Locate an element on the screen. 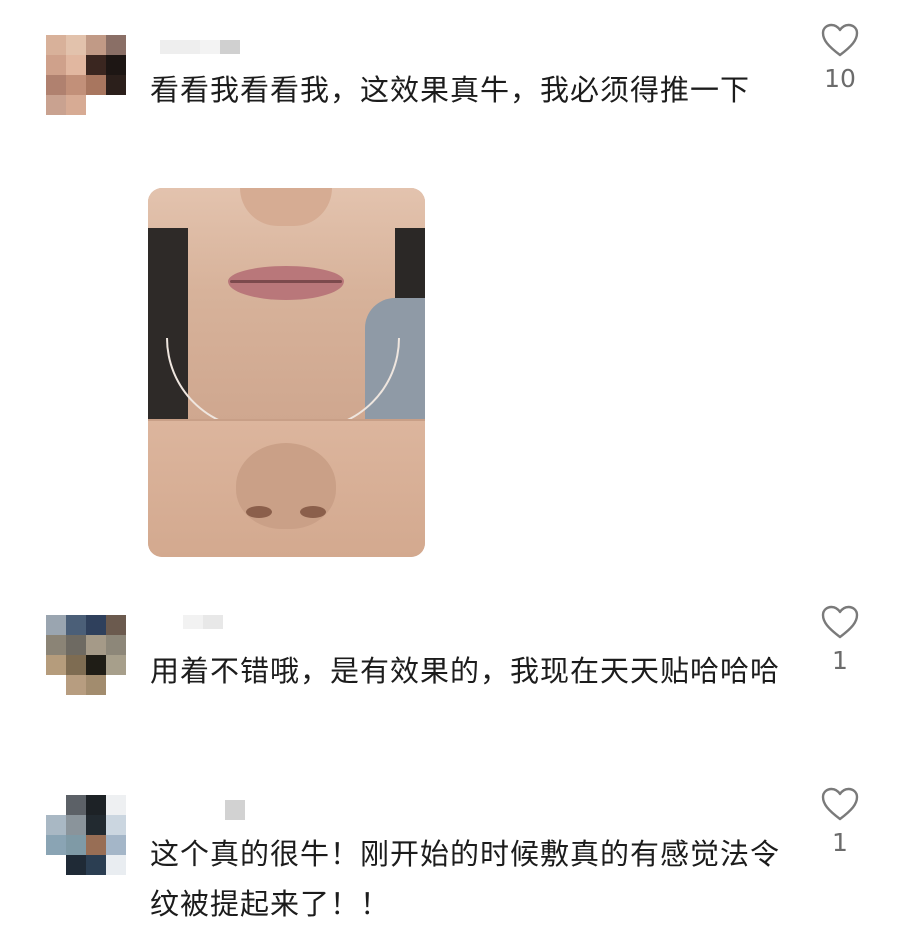  comment-text: 用着不错哦，是有效果的，我现在天天贴哈哈哈 is located at coordinates (465, 671).